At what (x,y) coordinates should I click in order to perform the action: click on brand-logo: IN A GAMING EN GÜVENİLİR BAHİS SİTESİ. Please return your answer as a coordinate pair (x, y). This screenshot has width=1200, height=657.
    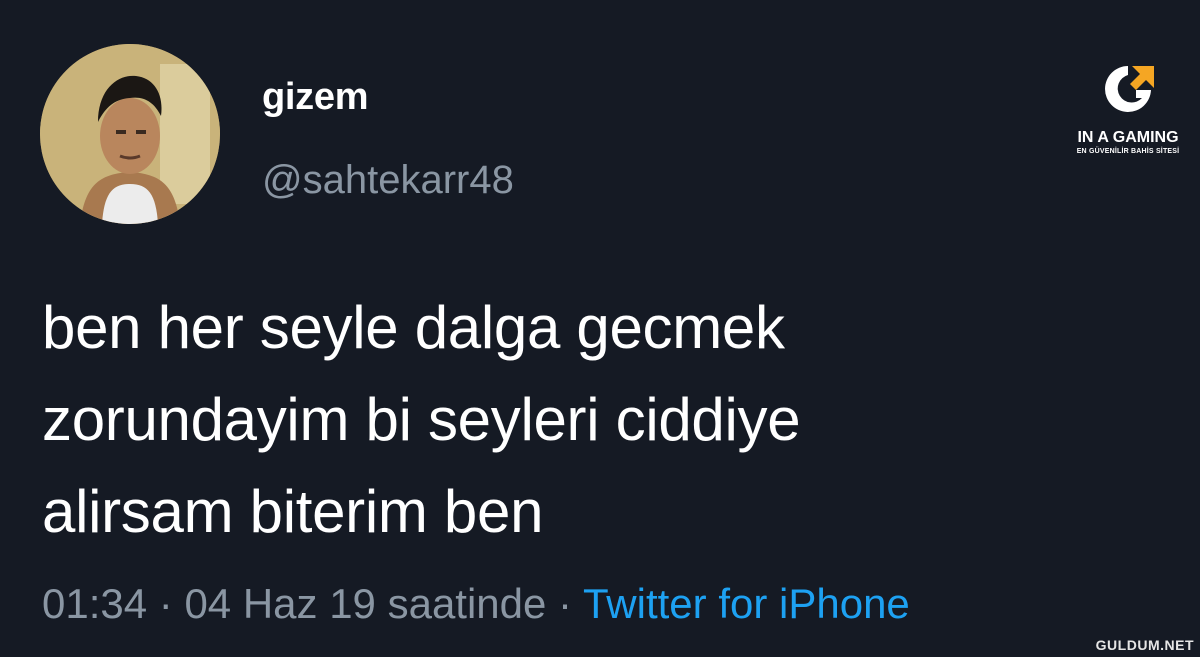
    Looking at the image, I should click on (1128, 108).